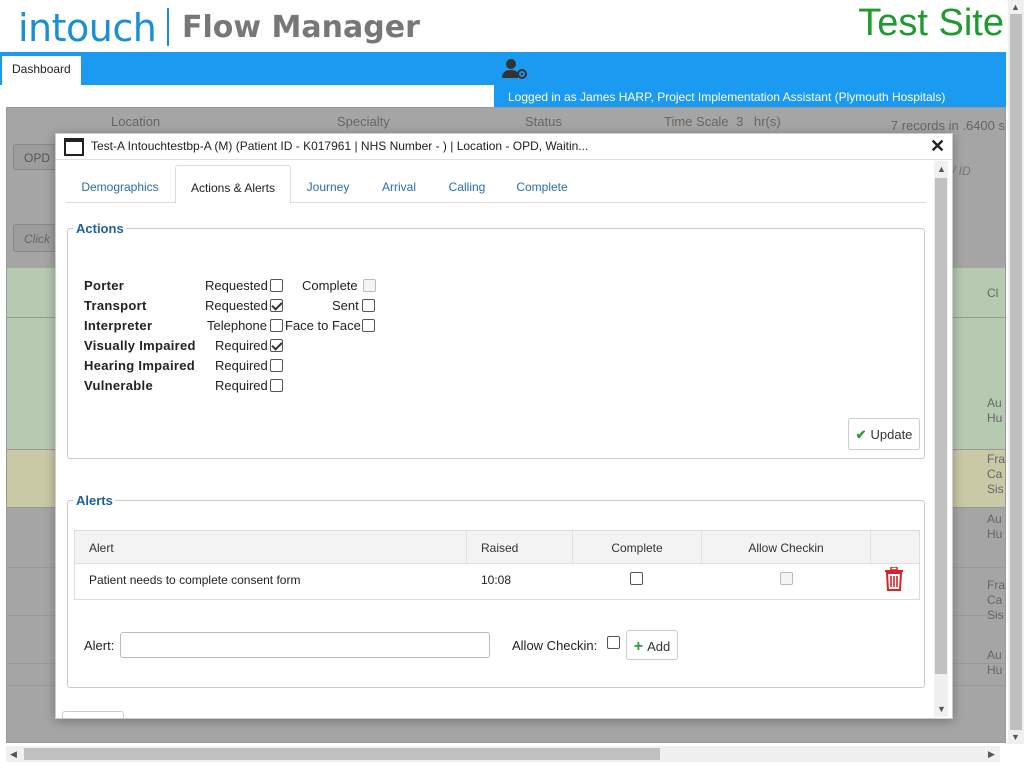  What do you see at coordinates (136, 121) in the screenshot?
I see `column-location: Location` at bounding box center [136, 121].